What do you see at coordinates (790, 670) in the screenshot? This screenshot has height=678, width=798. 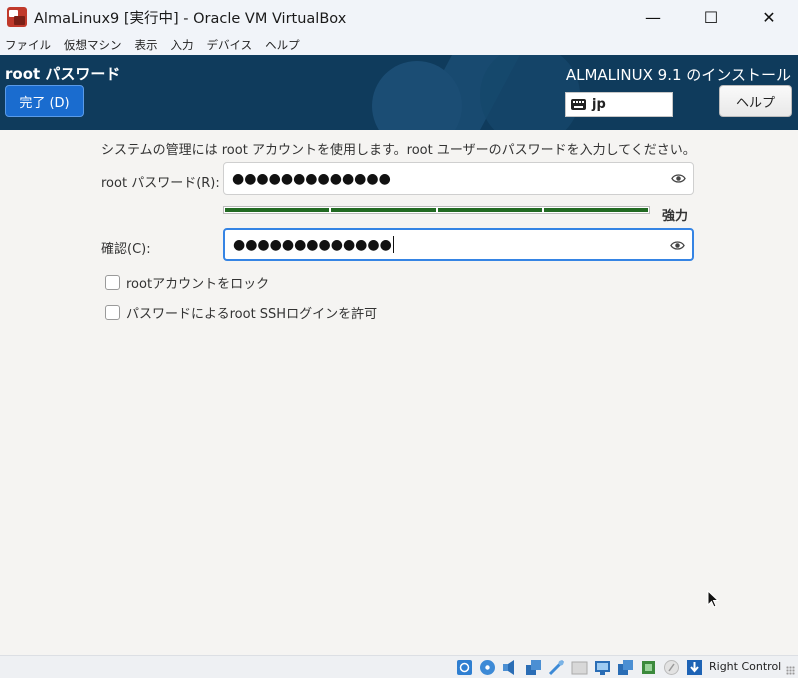 I see `resize-grip-icon` at bounding box center [790, 670].